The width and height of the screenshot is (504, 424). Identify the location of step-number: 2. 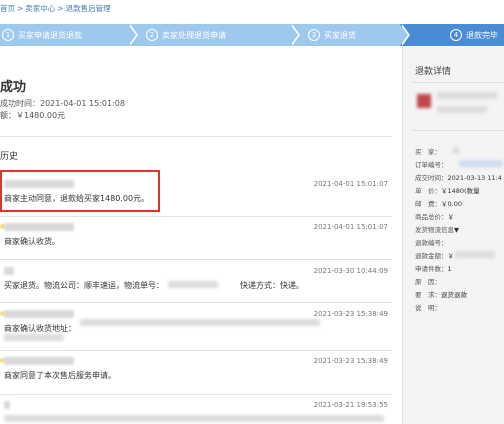
(152, 35).